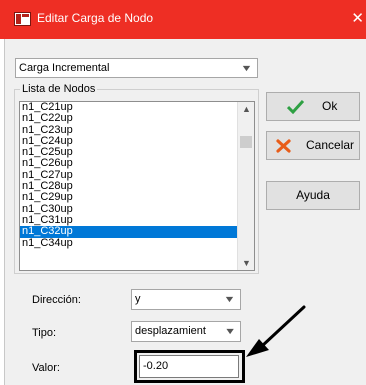 This screenshot has height=385, width=366. Describe the element at coordinates (246, 263) in the screenshot. I see `scroll-down-icon: ▼` at that location.